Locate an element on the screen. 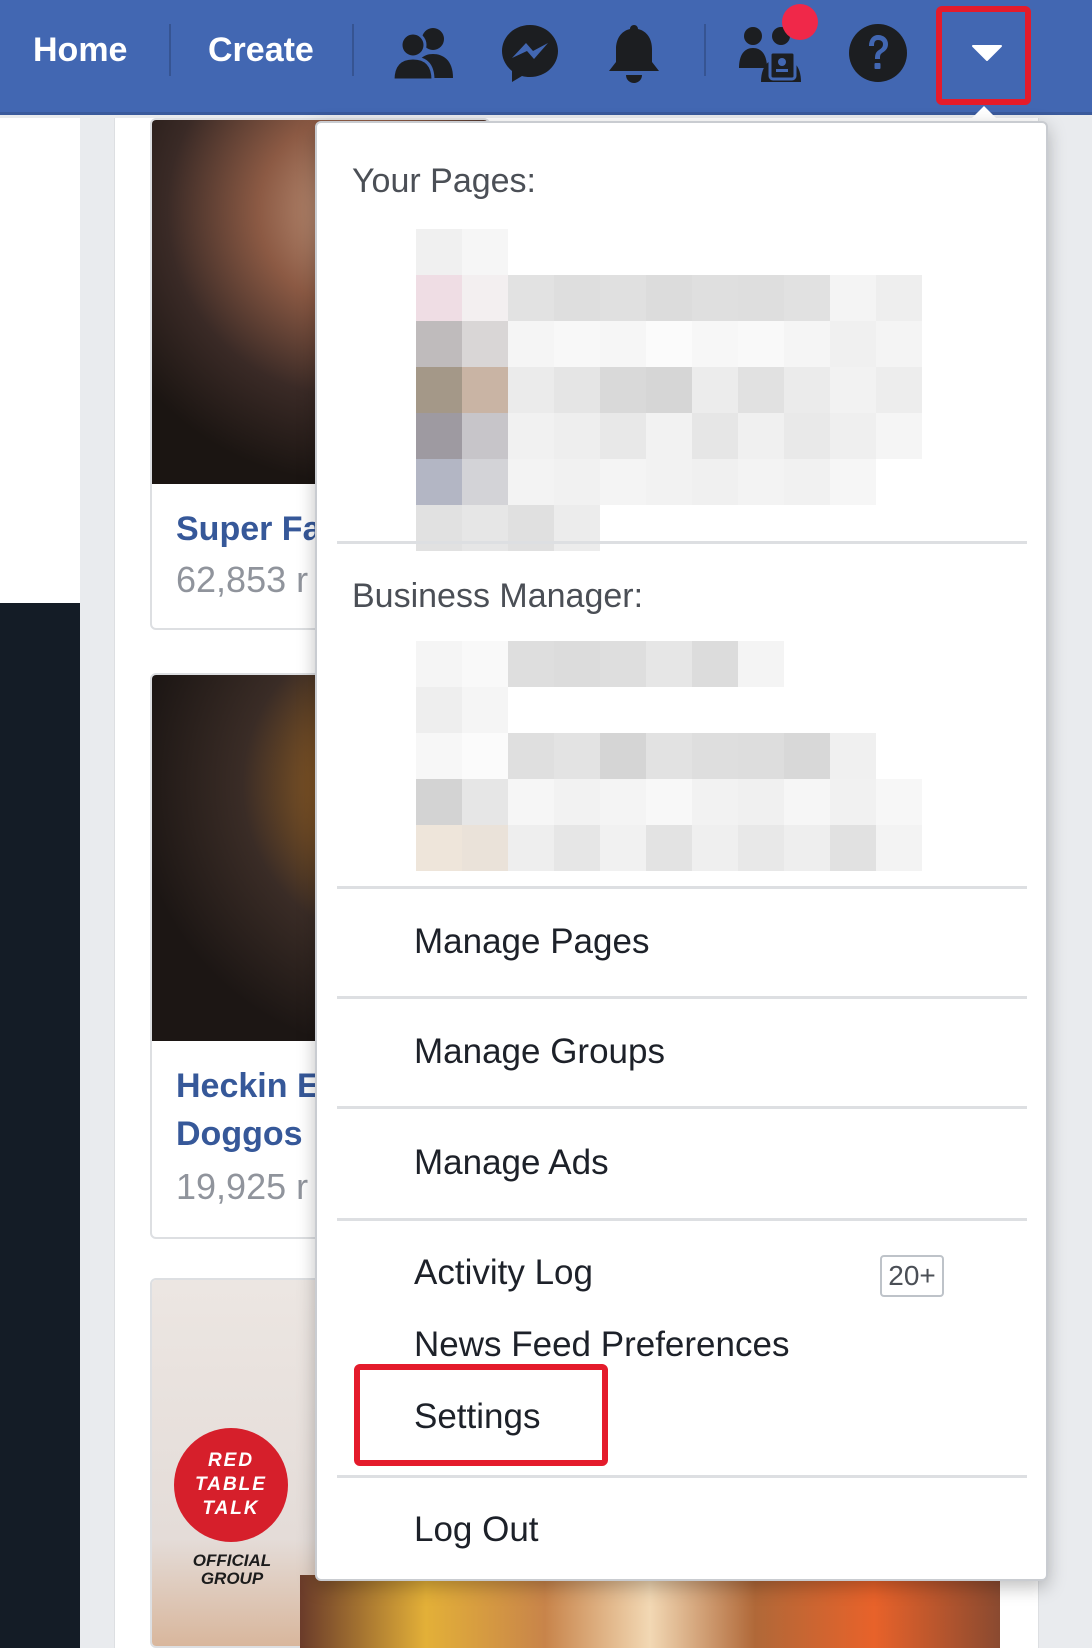  your-pages-heading: Your Pages: is located at coordinates (444, 181).